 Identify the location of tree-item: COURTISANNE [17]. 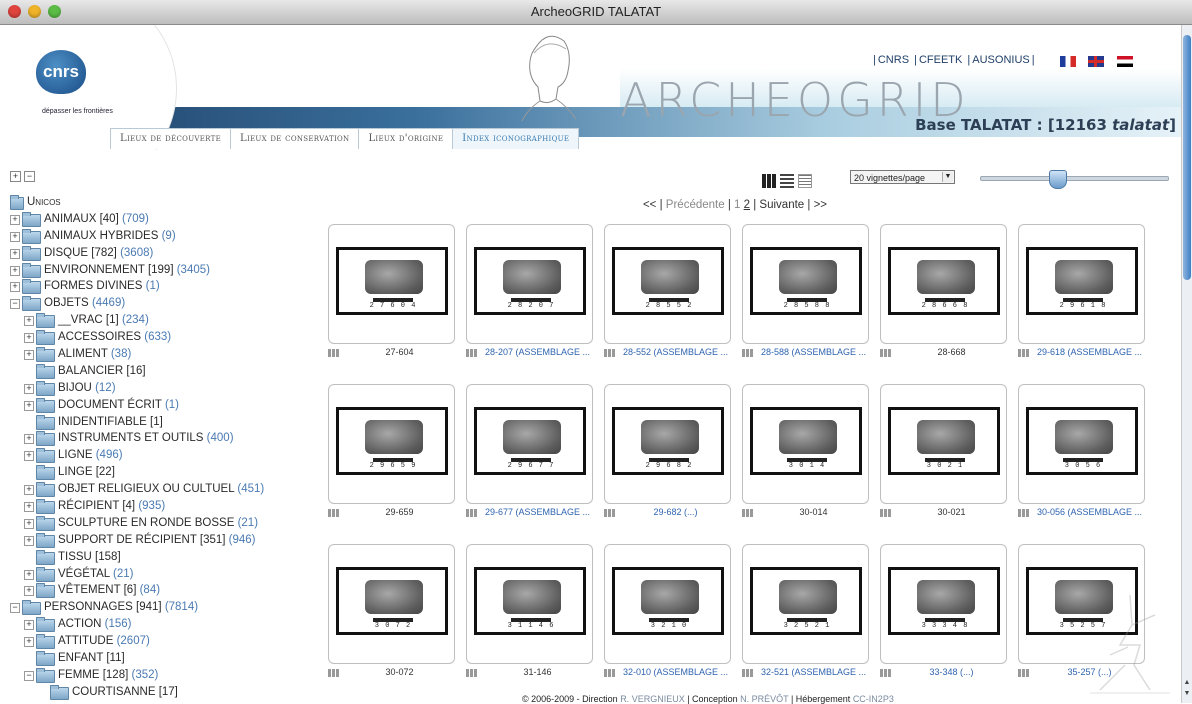
(160, 692).